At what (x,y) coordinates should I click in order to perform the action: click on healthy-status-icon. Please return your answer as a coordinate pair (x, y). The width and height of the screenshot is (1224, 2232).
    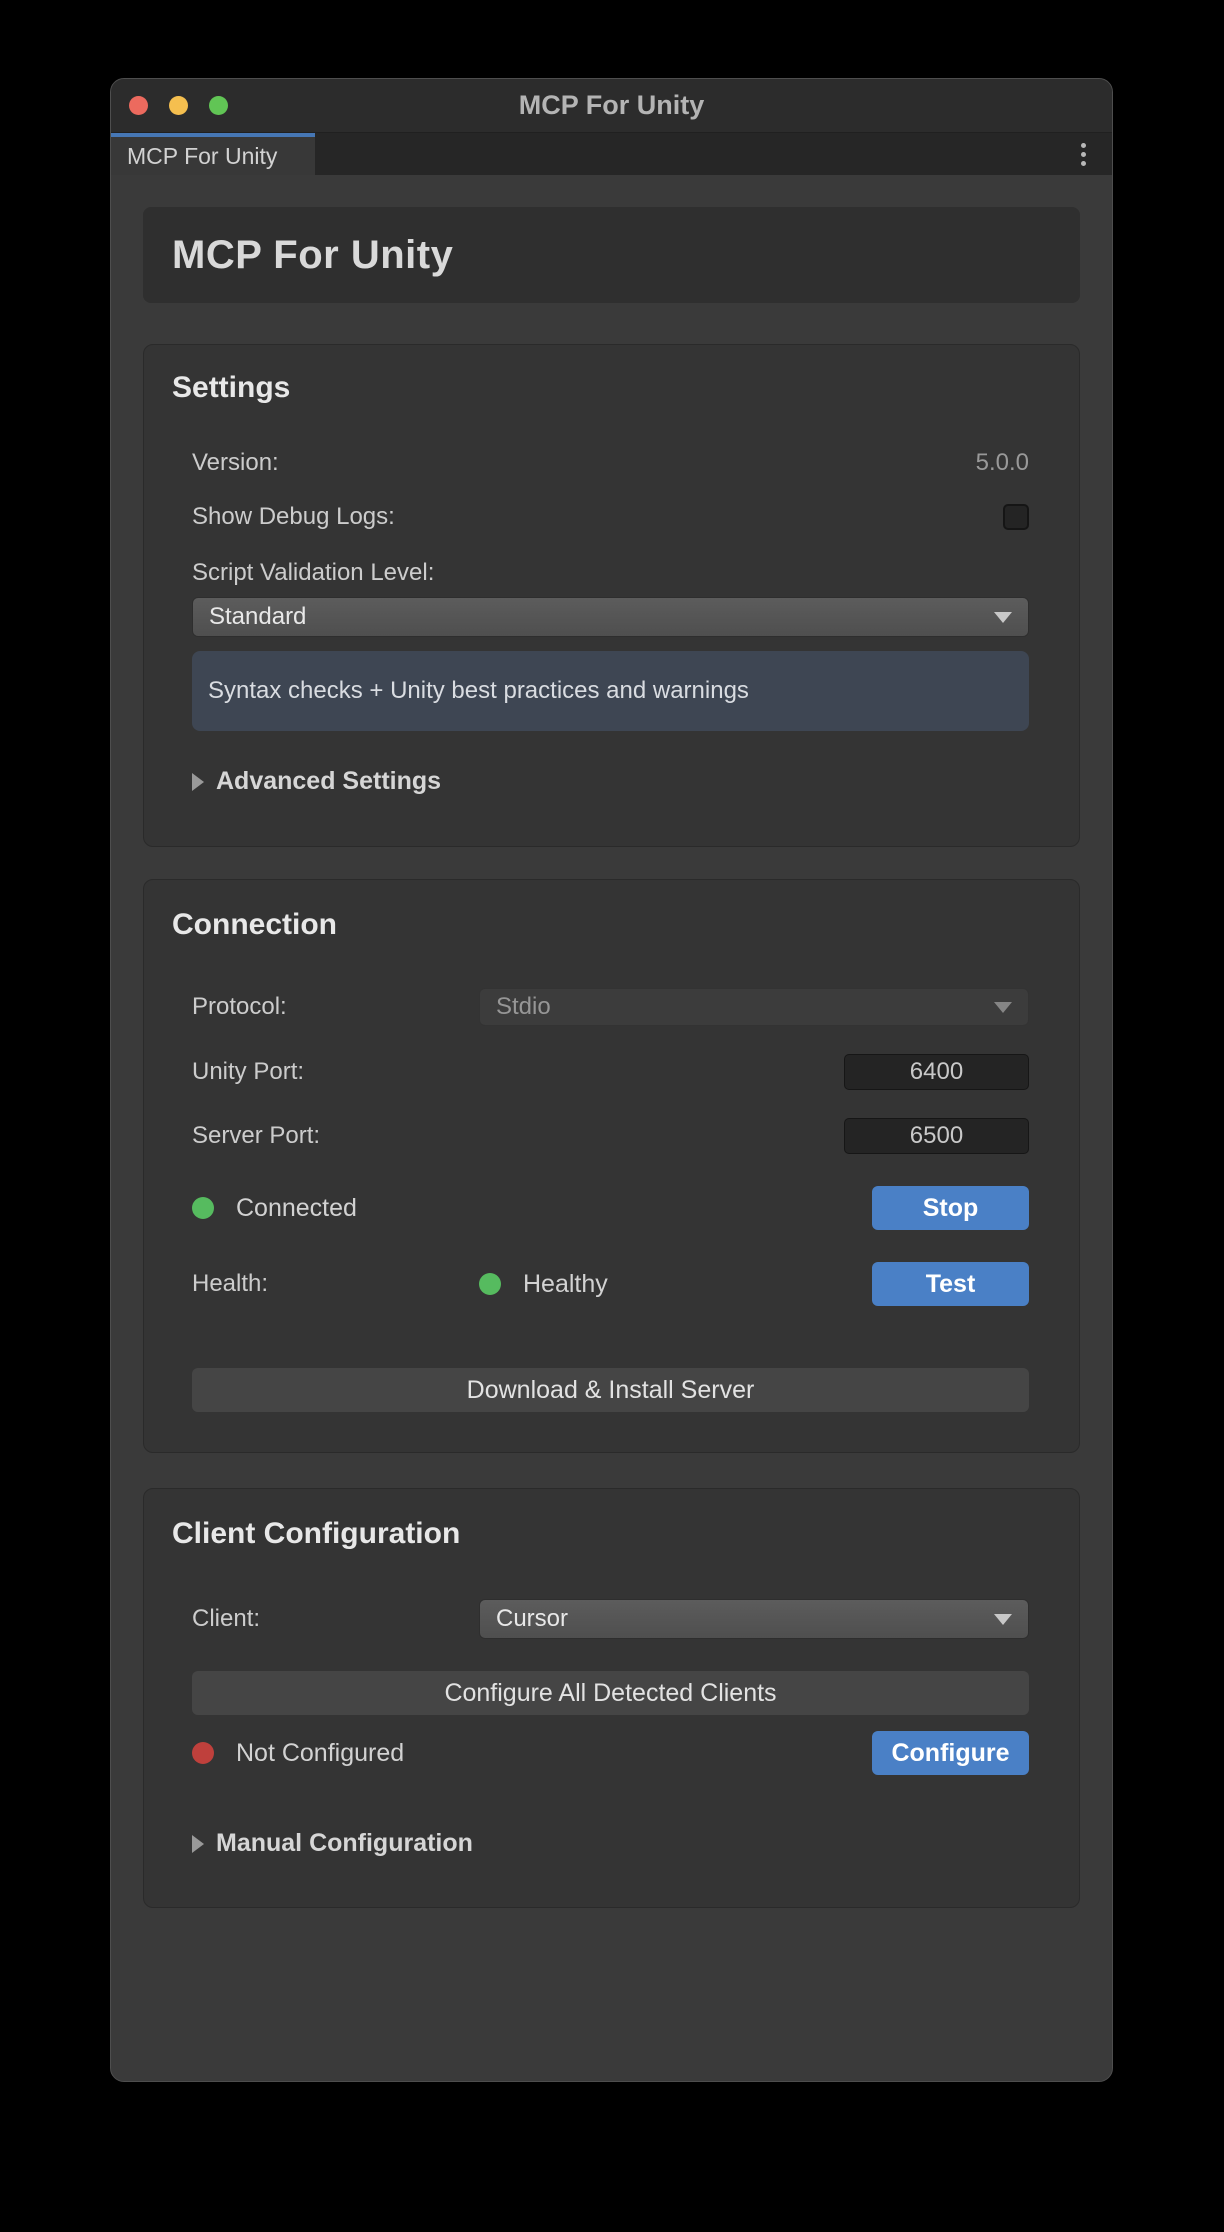
    Looking at the image, I should click on (490, 1284).